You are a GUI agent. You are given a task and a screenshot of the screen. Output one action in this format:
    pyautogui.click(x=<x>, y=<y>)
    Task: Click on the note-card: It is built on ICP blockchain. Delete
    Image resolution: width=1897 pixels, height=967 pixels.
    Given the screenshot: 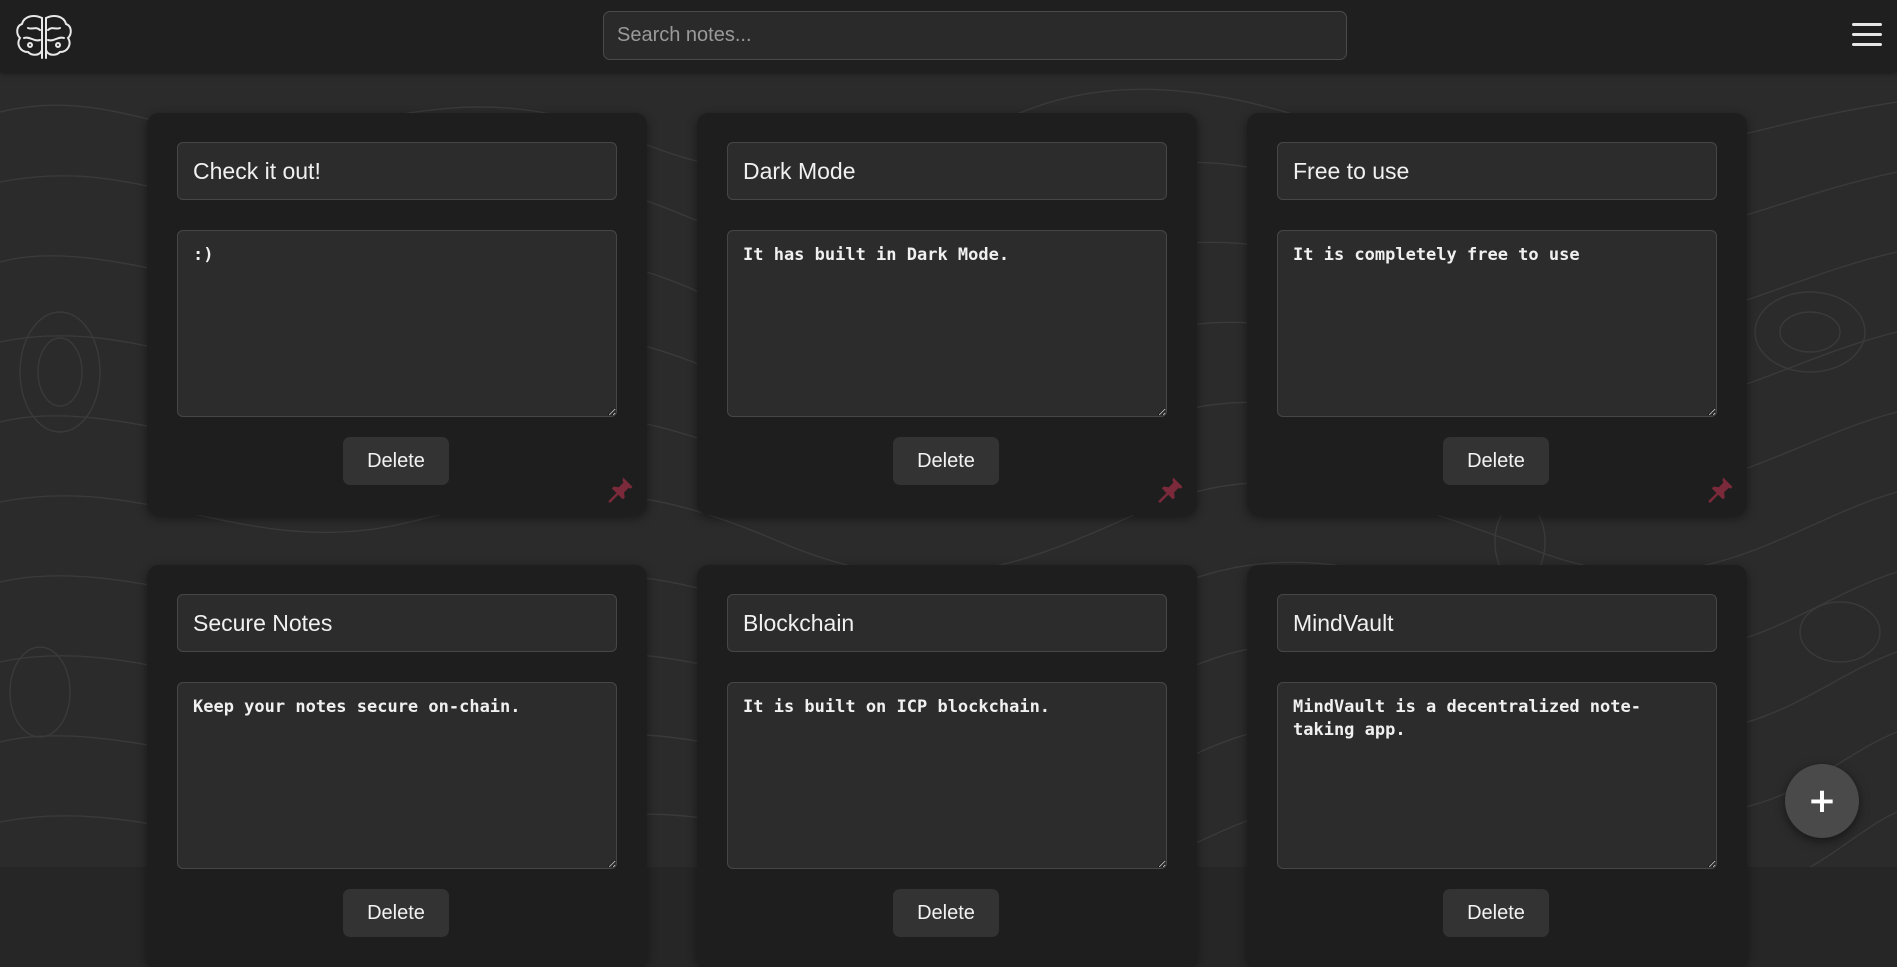 What is the action you would take?
    pyautogui.click(x=947, y=766)
    